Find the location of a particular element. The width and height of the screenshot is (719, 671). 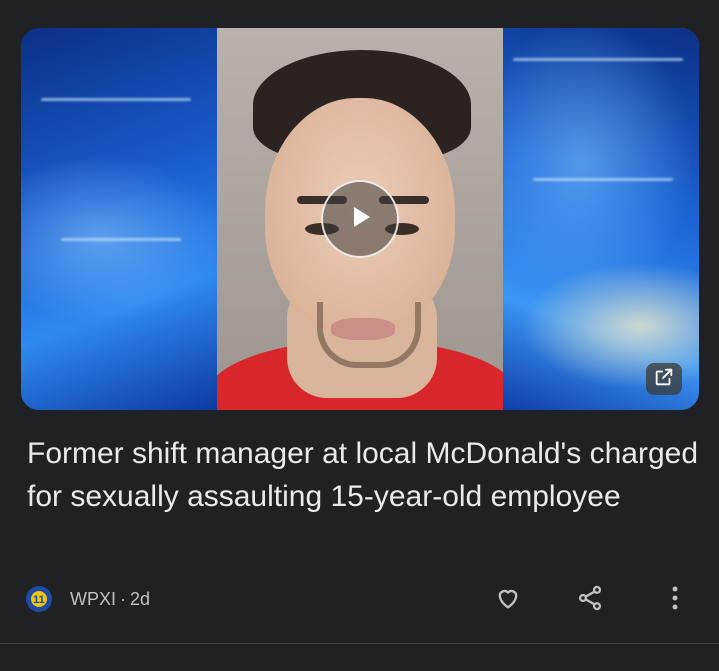

source-row: 11 WPXI · 2d is located at coordinates (88, 599).